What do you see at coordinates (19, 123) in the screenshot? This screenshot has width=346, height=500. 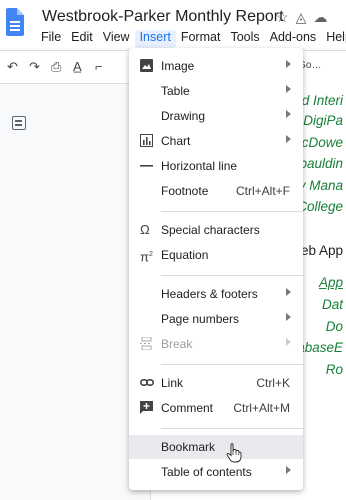 I see `document-outline-icon` at bounding box center [19, 123].